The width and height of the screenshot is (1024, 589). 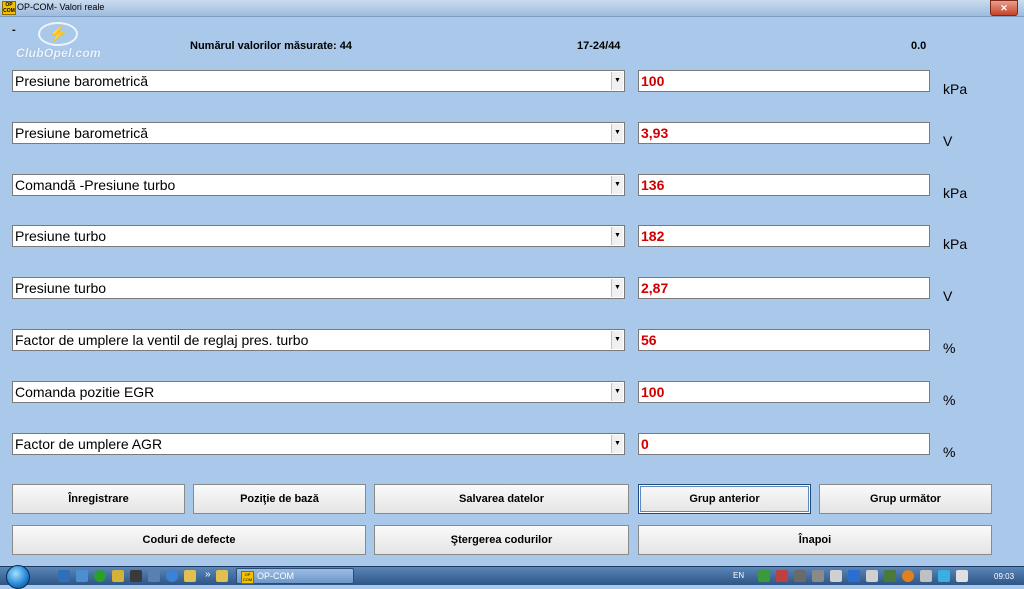 What do you see at coordinates (854, 576) in the screenshot?
I see `bluetooth-icon` at bounding box center [854, 576].